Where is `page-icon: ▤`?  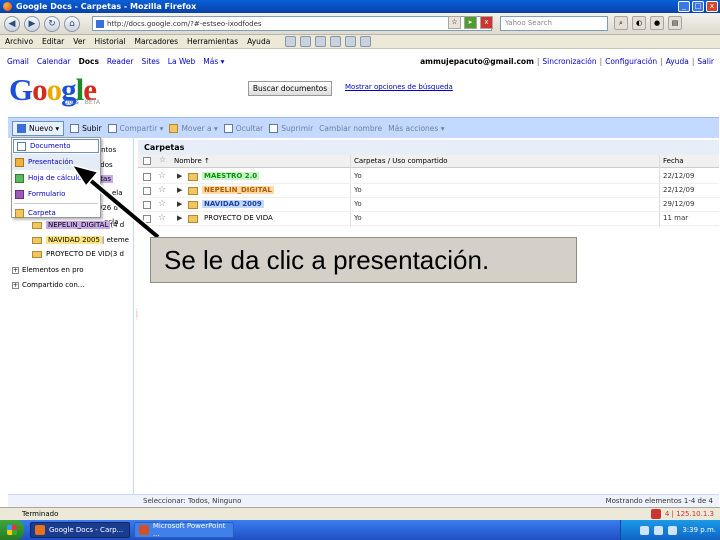 page-icon: ▤ is located at coordinates (675, 23).